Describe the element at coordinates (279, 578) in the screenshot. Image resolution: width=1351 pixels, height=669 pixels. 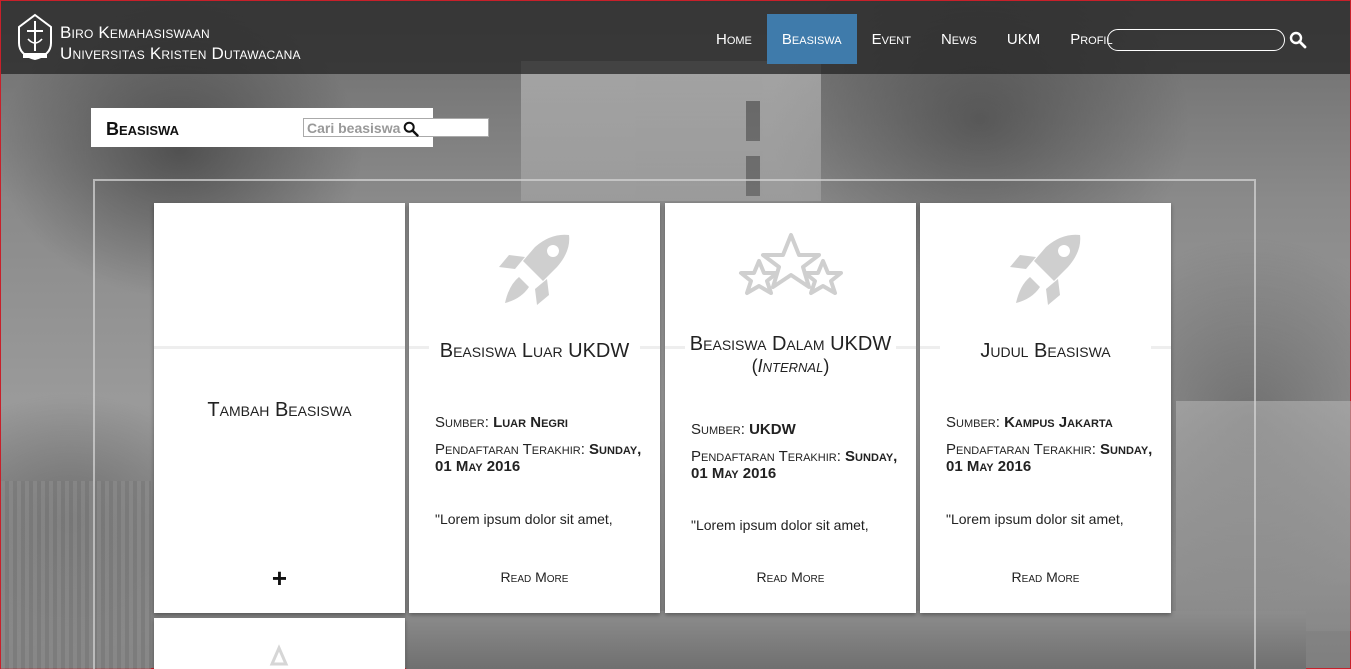
I see `add-button: +` at that location.